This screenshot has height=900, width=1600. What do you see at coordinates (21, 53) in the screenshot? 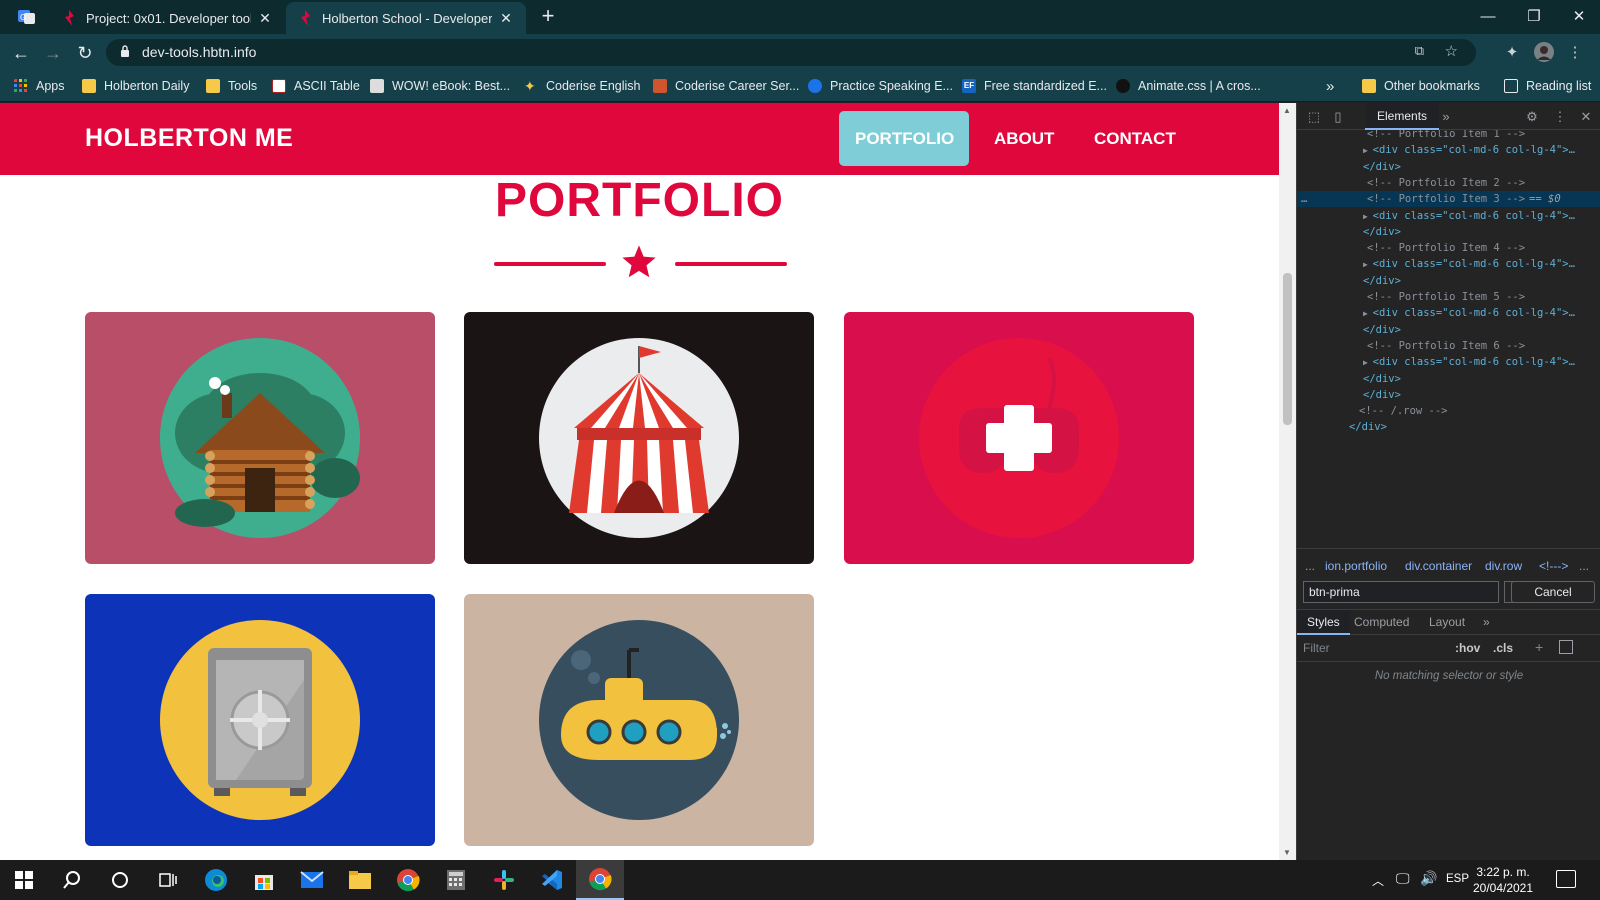
I see `back-button: ←` at bounding box center [21, 53].